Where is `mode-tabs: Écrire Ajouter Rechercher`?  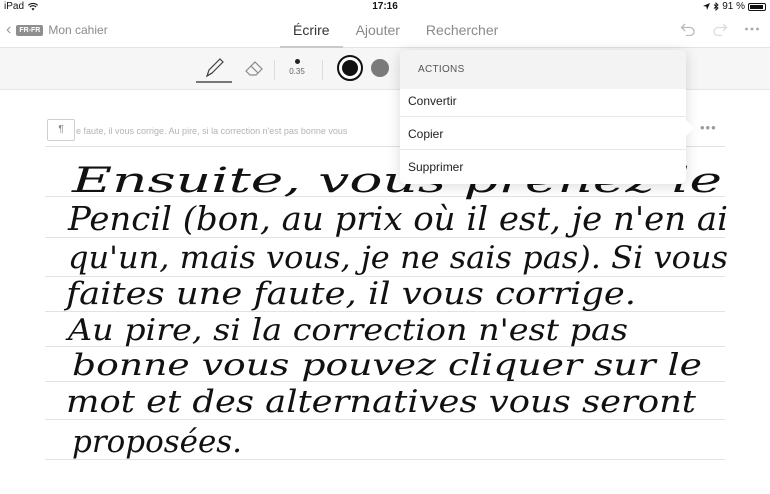 mode-tabs: Écrire Ajouter Rechercher is located at coordinates (395, 31).